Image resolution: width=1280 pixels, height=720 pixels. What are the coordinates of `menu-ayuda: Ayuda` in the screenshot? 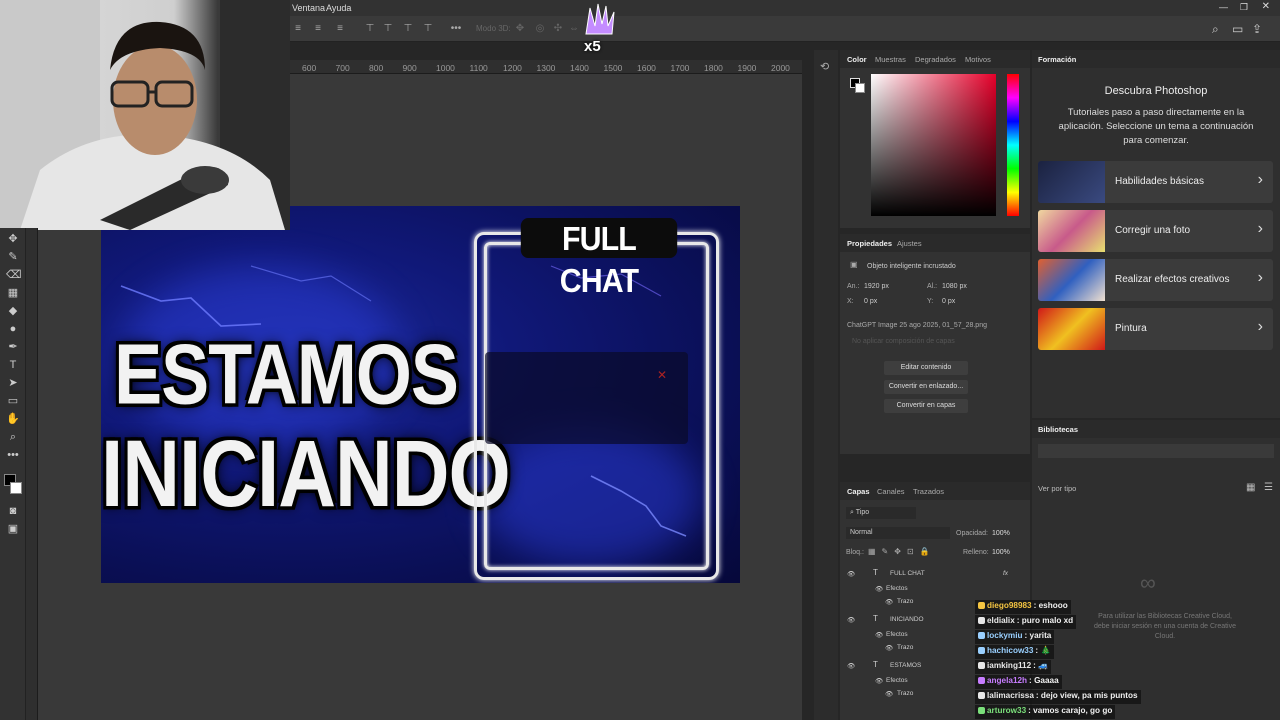 It's located at (338, 8).